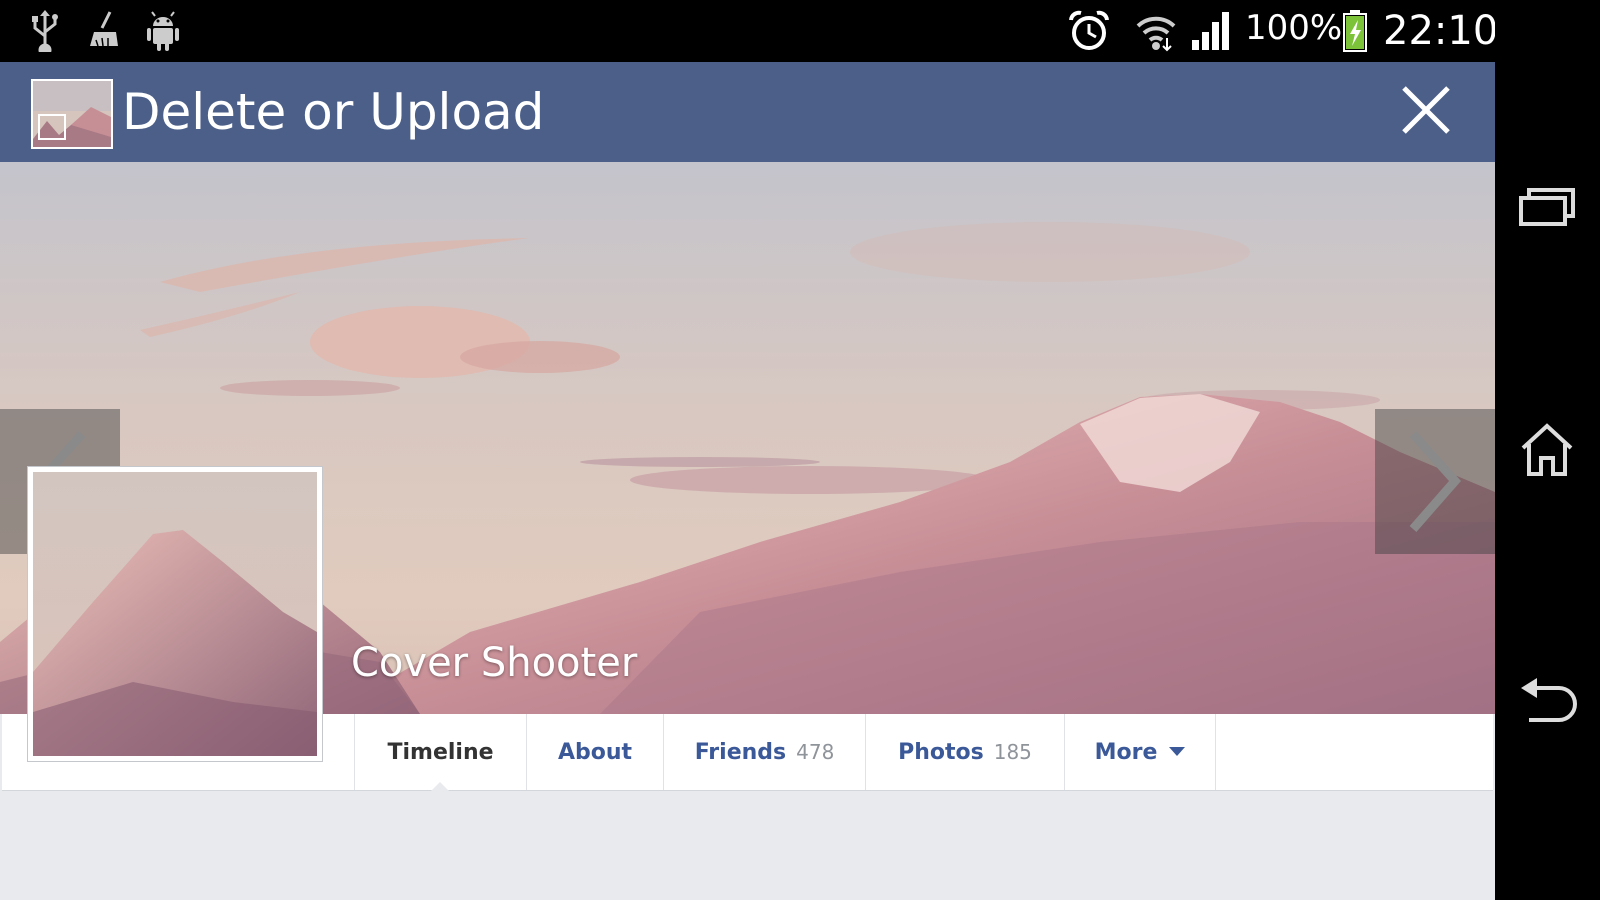  What do you see at coordinates (747, 112) in the screenshot?
I see `app-bar: Delete or Upload` at bounding box center [747, 112].